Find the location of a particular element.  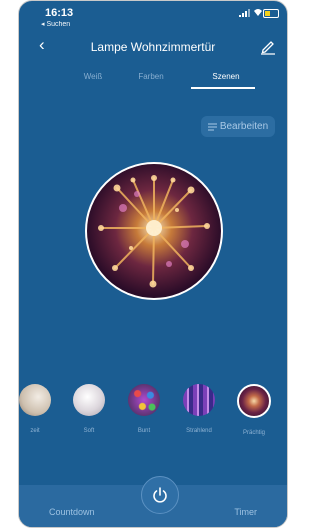

battery-icon is located at coordinates (271, 13).